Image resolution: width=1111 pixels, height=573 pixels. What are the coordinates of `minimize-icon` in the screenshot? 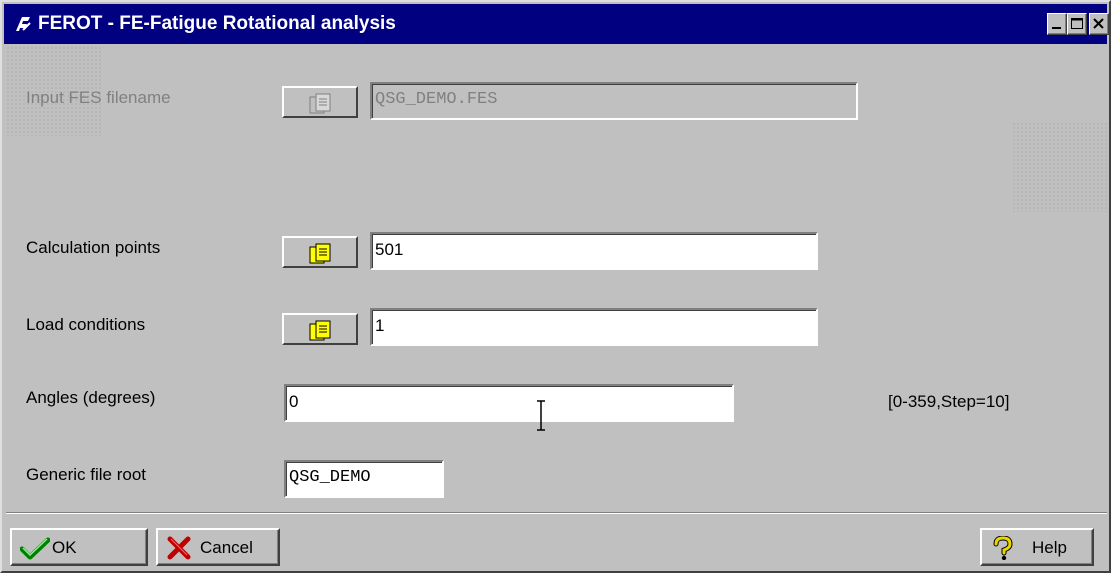 It's located at (1056, 28).